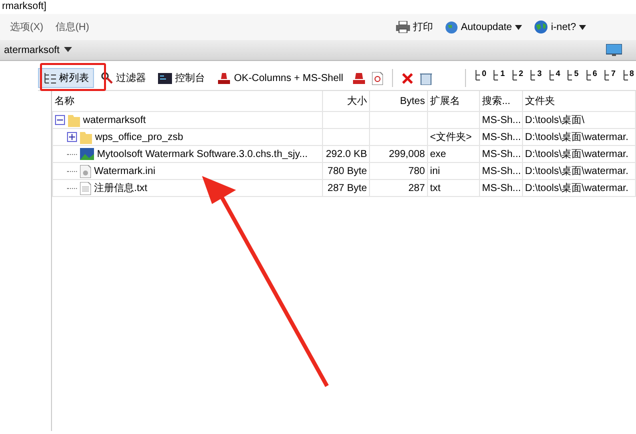 The image size is (636, 434). I want to click on tree-level-button: 2, so click(517, 78).